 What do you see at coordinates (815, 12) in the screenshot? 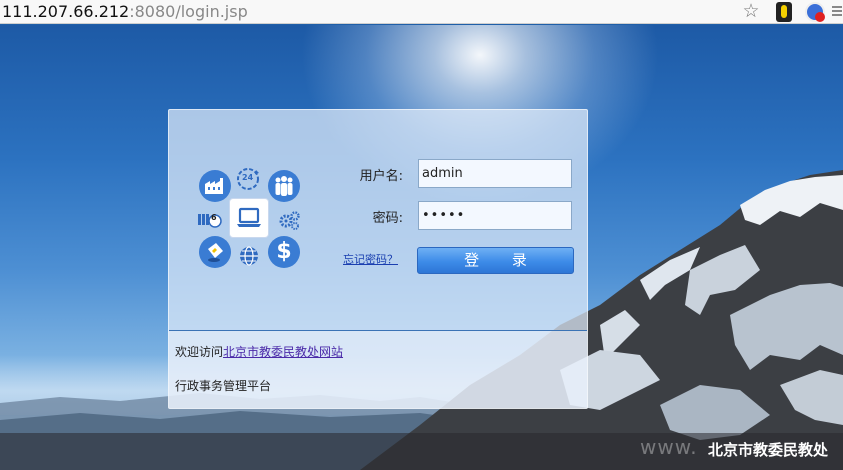
I see `extension-badge-icon` at bounding box center [815, 12].